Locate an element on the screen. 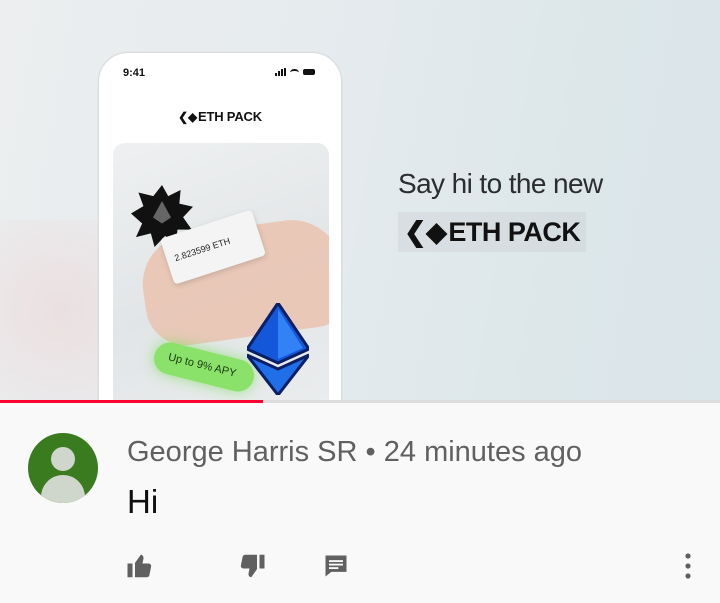 This screenshot has height=603, width=720. wifi-icon is located at coordinates (294, 72).